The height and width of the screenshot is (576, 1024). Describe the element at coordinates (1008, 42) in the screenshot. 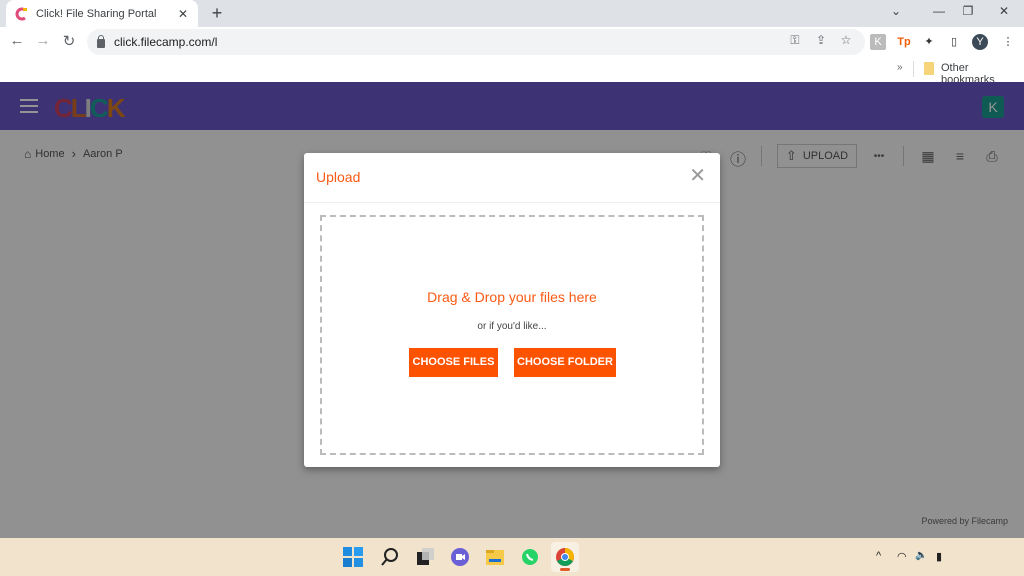

I see `browser-menu-icon: ⋮` at that location.